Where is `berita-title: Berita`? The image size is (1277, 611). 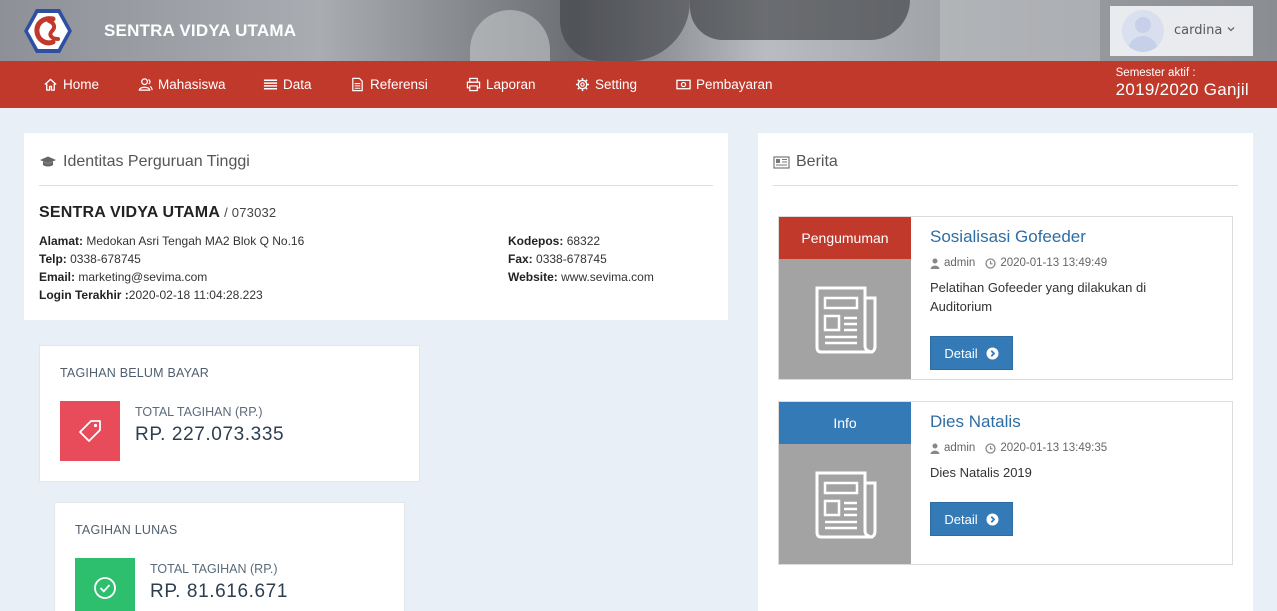 berita-title: Berita is located at coordinates (805, 162).